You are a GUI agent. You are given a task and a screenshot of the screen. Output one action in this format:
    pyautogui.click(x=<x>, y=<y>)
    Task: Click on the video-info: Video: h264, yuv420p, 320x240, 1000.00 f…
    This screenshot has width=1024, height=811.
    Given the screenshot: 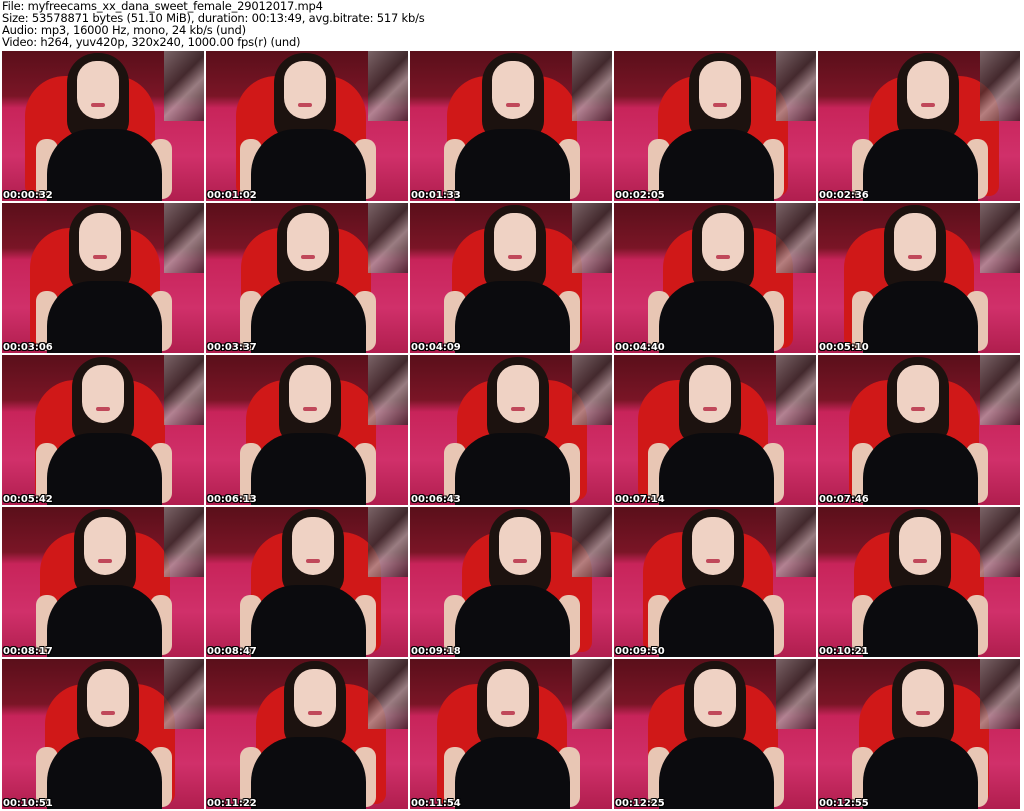 What is the action you would take?
    pyautogui.click(x=151, y=42)
    